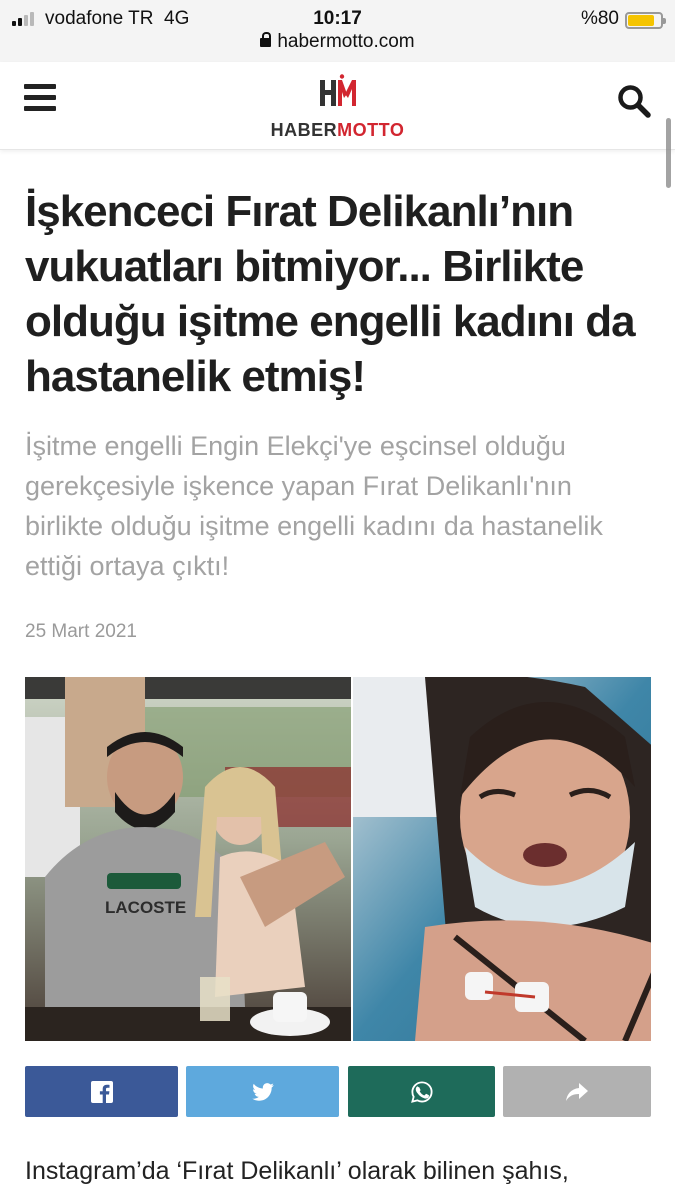 The width and height of the screenshot is (675, 1200). What do you see at coordinates (266, 39) in the screenshot?
I see `lock-icon` at bounding box center [266, 39].